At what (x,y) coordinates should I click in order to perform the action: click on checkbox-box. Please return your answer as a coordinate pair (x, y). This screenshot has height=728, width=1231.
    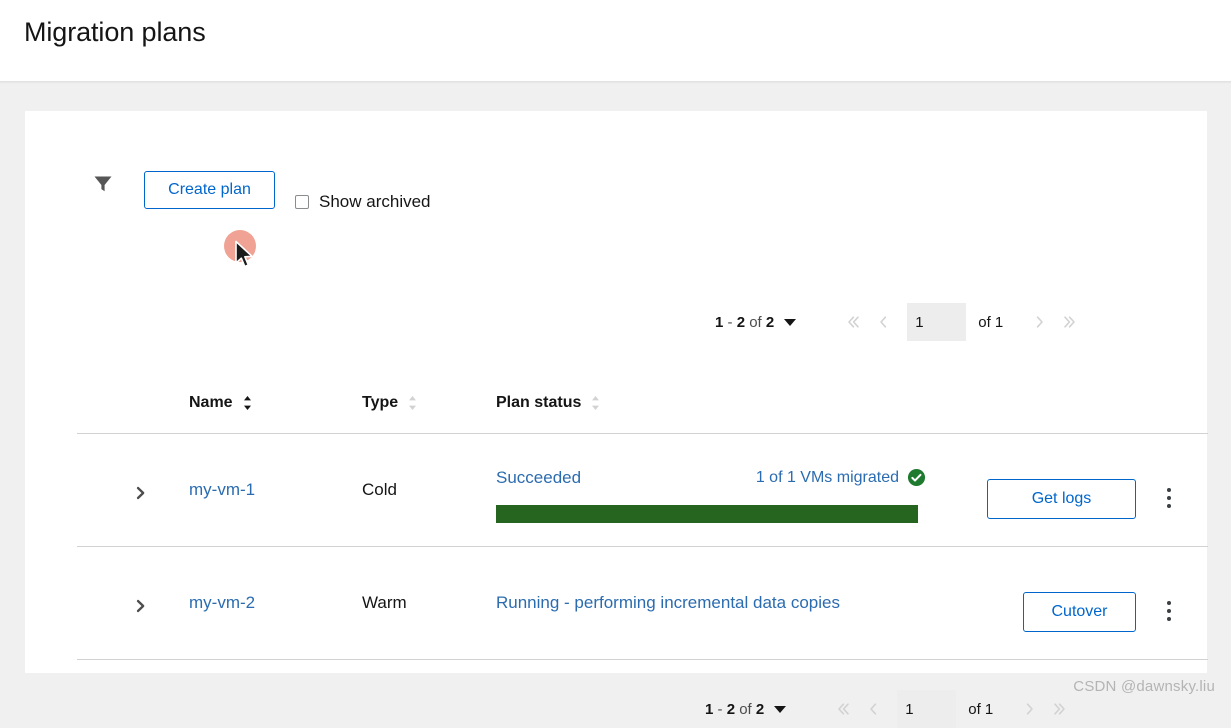
    Looking at the image, I should click on (302, 201).